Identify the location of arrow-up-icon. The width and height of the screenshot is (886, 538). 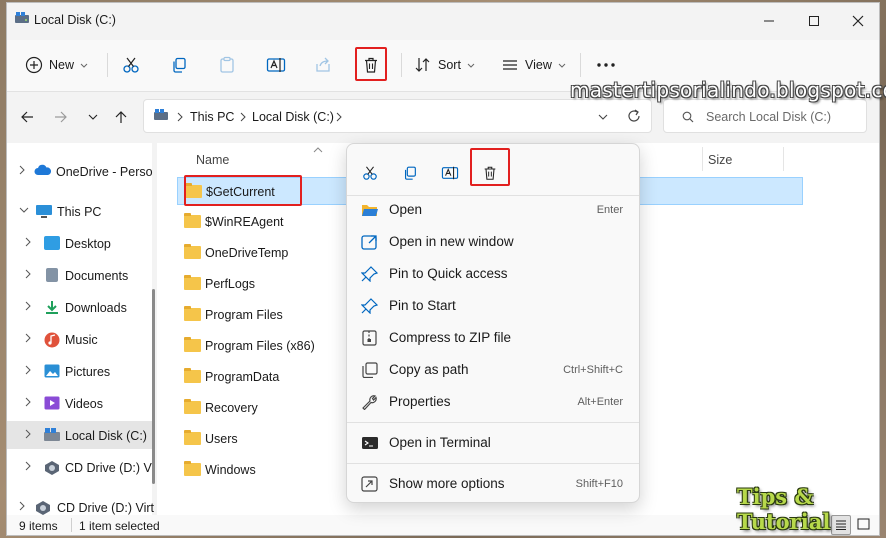
(121, 117).